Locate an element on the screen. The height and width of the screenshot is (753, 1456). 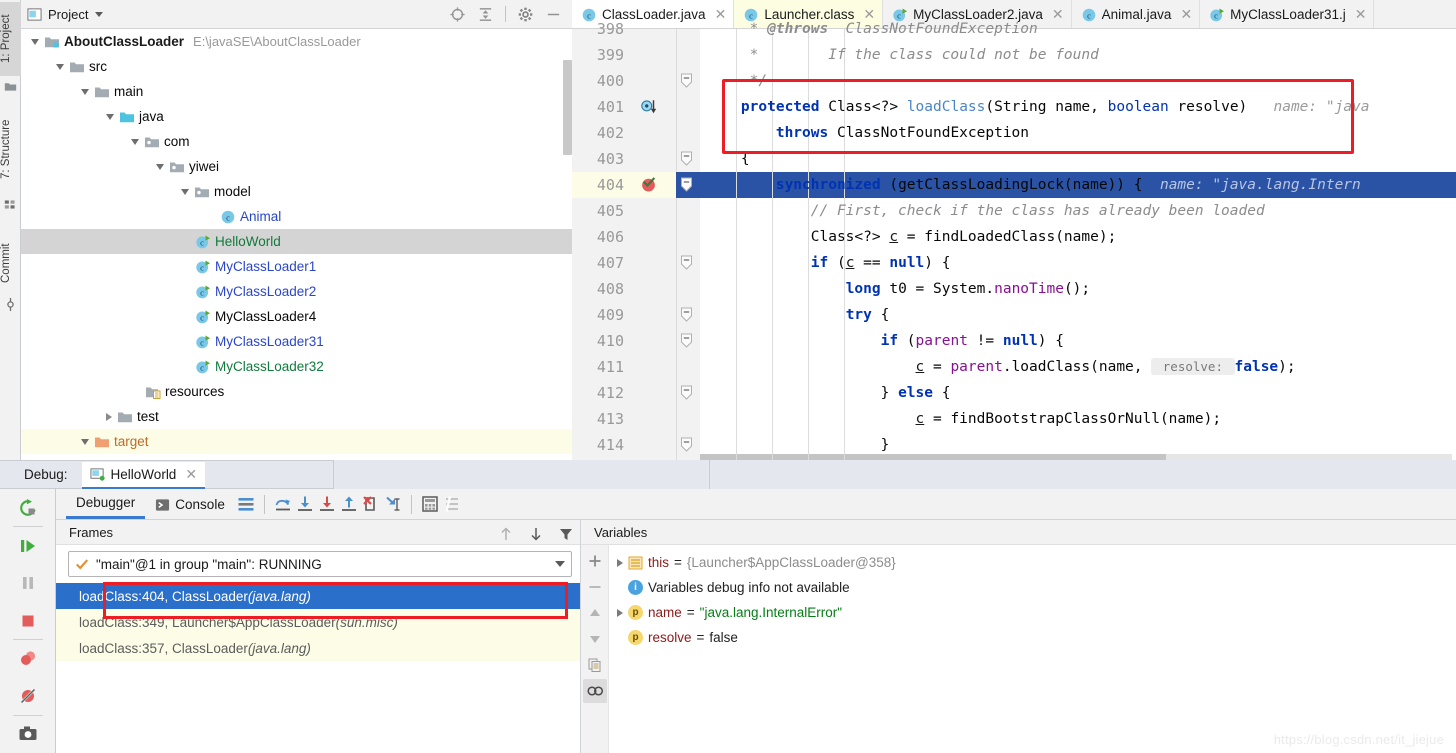
view-breakpoints-icon is located at coordinates (28, 658).